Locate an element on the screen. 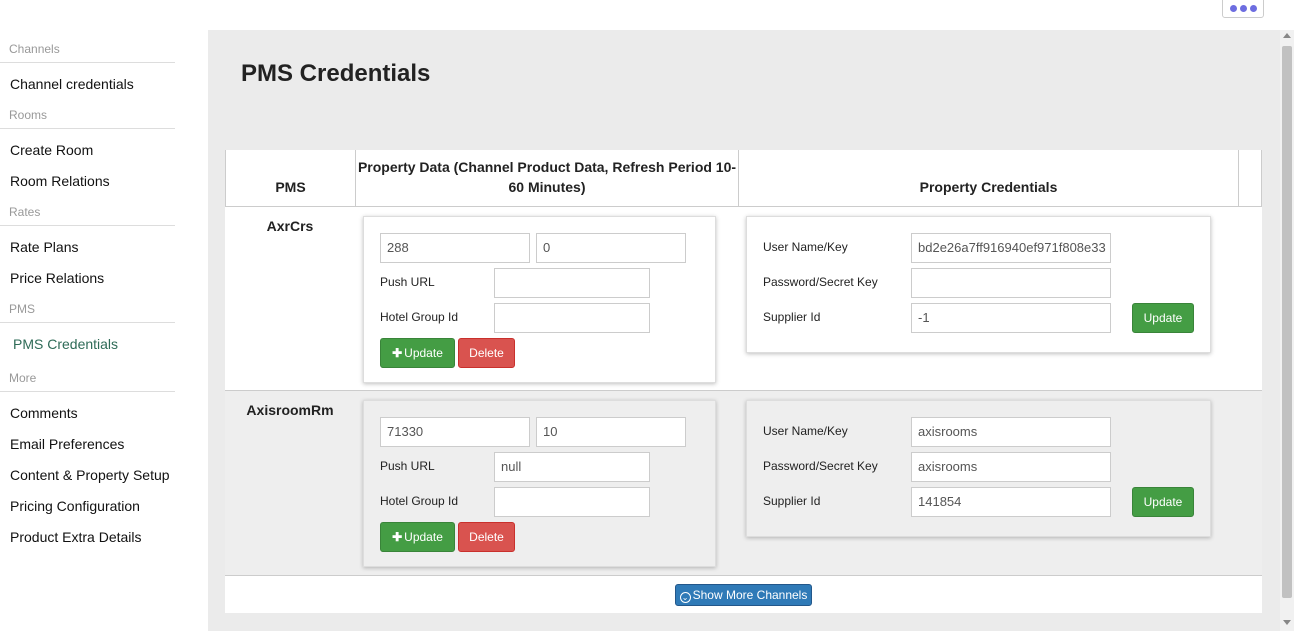  password-input is located at coordinates (1011, 283).